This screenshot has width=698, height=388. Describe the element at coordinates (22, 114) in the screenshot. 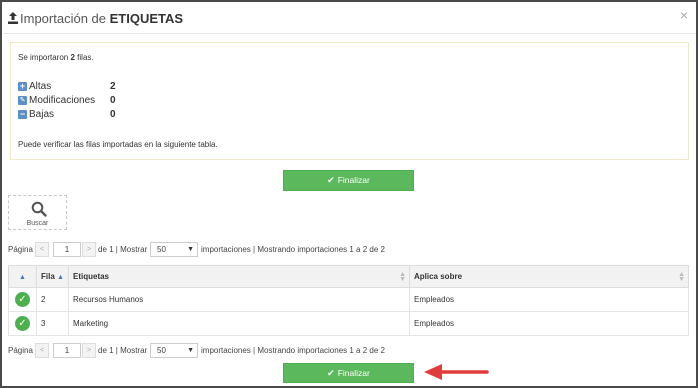

I see `minus-square-icon: −` at that location.